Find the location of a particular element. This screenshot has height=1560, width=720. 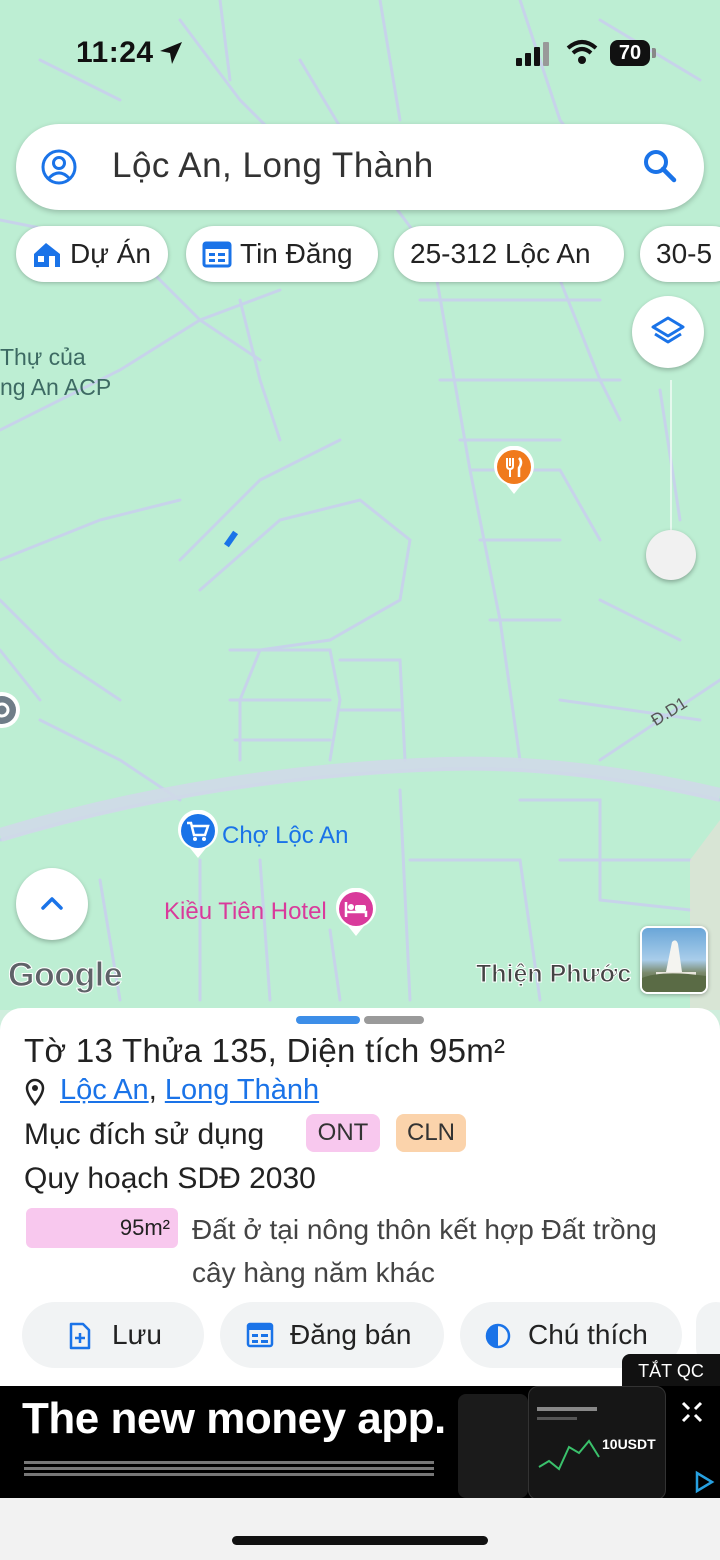

expand-up-button is located at coordinates (52, 904).